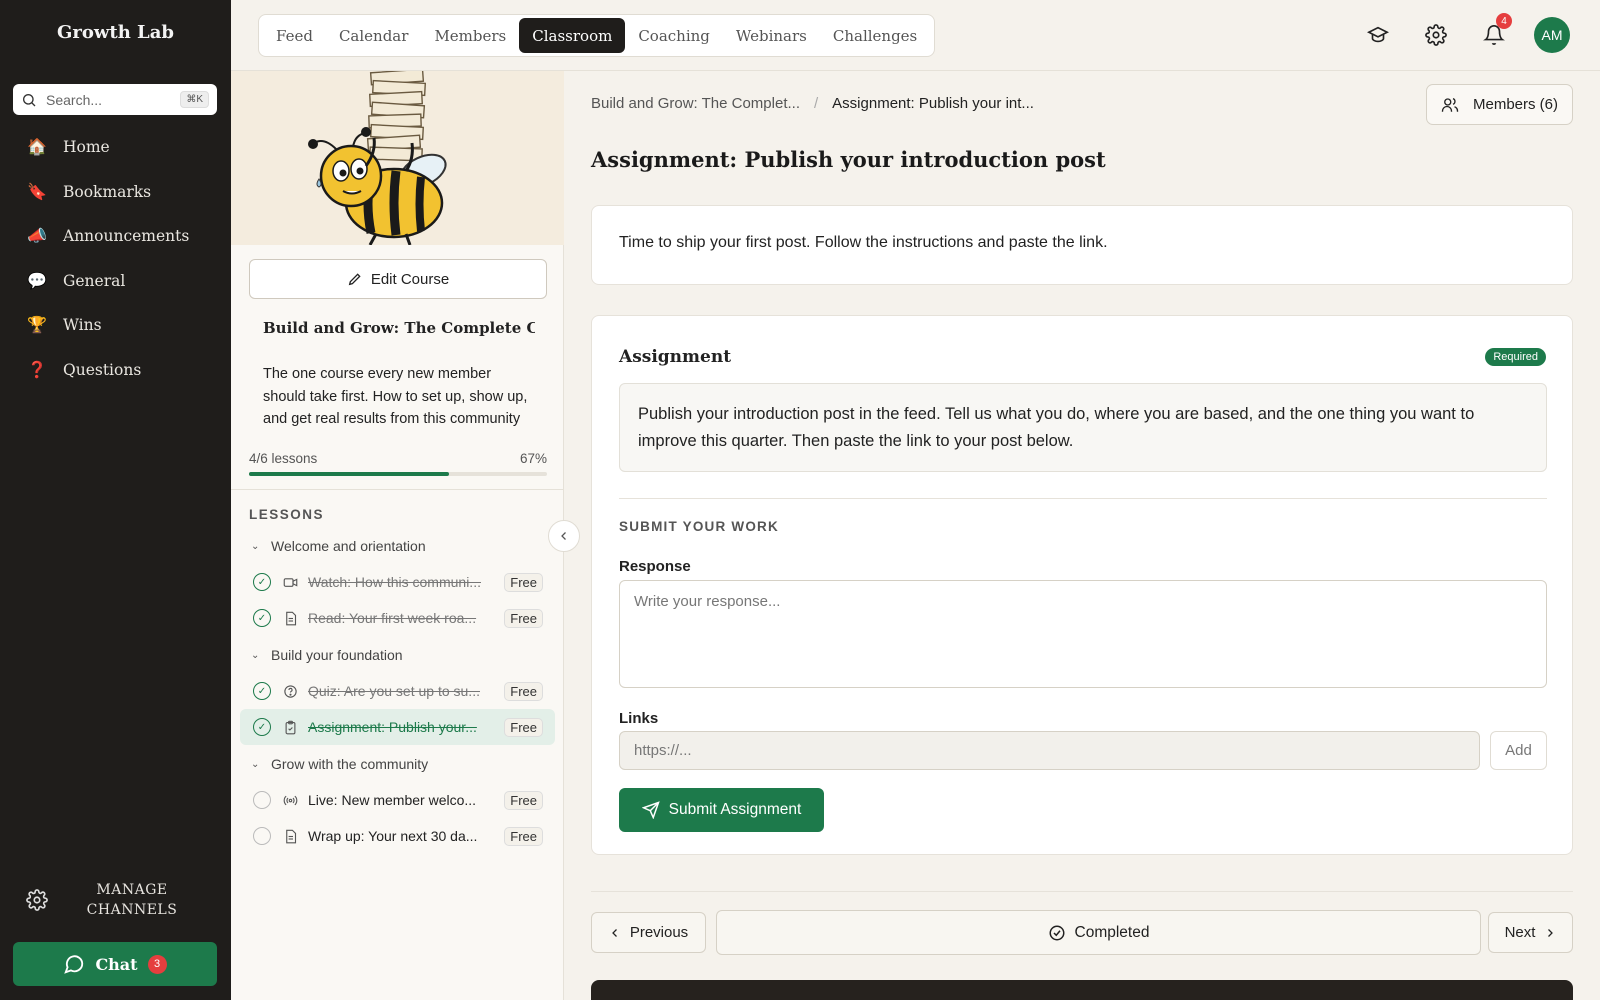 This screenshot has width=1600, height=1000. What do you see at coordinates (771, 35) in the screenshot?
I see `tab-webinars: Webinars` at bounding box center [771, 35].